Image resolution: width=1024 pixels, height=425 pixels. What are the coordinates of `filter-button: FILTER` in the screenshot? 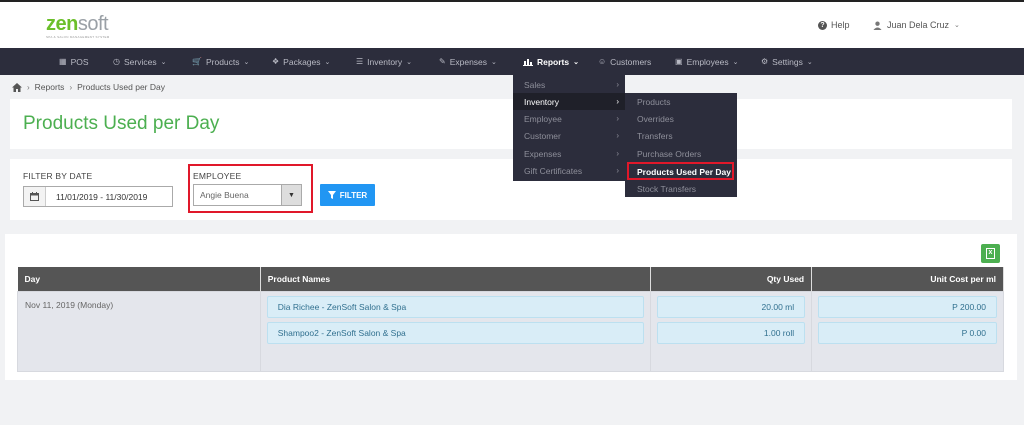 It's located at (347, 195).